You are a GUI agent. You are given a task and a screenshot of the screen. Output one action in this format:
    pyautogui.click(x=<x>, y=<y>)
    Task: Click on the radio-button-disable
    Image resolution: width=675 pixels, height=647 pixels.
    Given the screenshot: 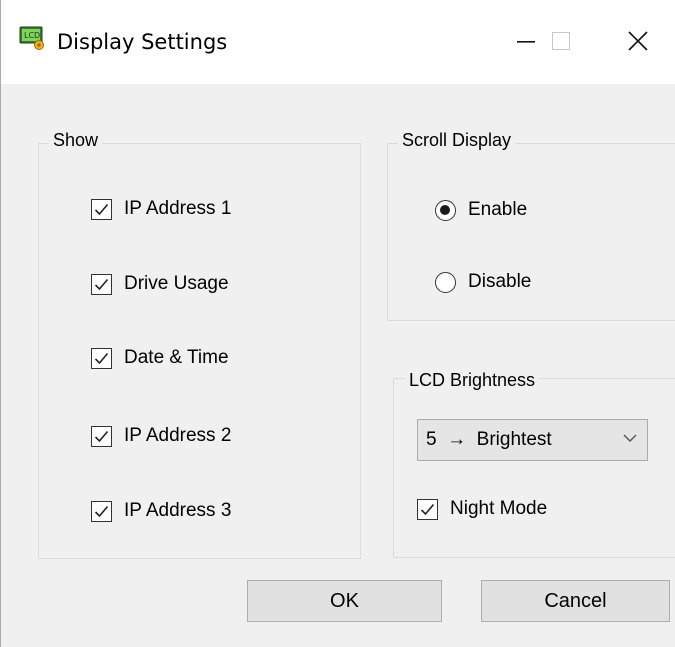 What is the action you would take?
    pyautogui.click(x=445, y=282)
    